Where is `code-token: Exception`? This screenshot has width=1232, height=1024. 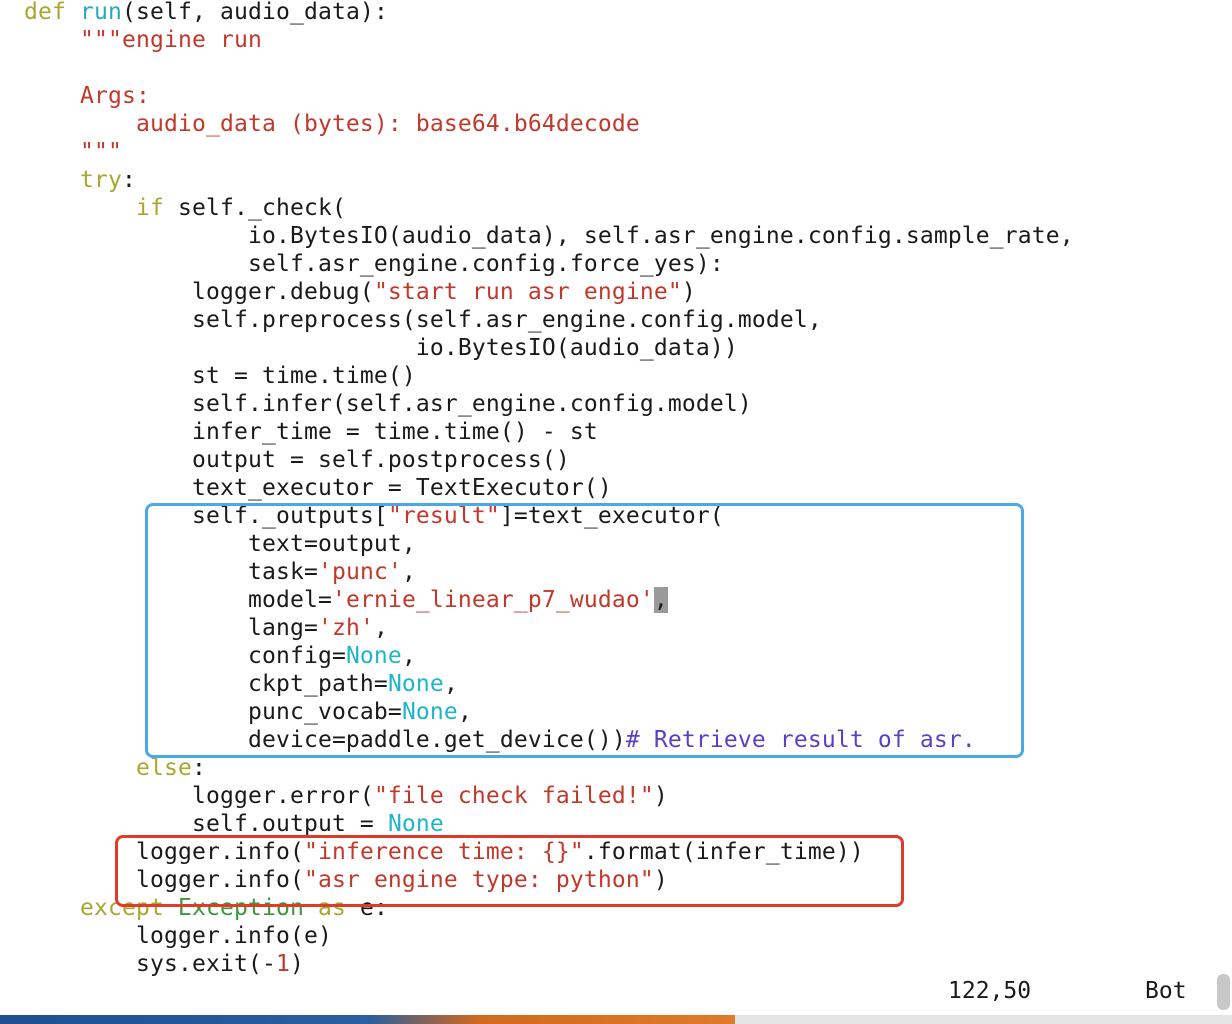
code-token: Exception is located at coordinates (240, 908).